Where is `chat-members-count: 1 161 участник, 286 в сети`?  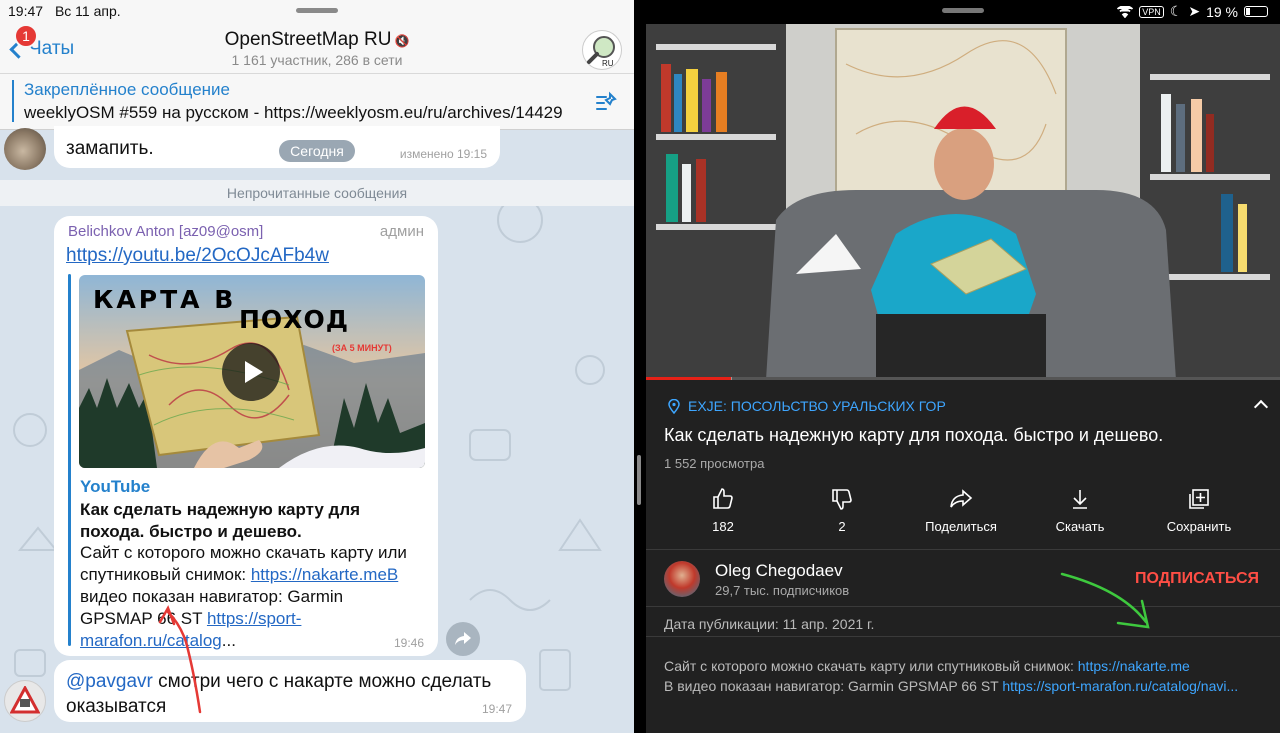
chat-members-count: 1 161 участник, 286 в сети is located at coordinates (317, 60).